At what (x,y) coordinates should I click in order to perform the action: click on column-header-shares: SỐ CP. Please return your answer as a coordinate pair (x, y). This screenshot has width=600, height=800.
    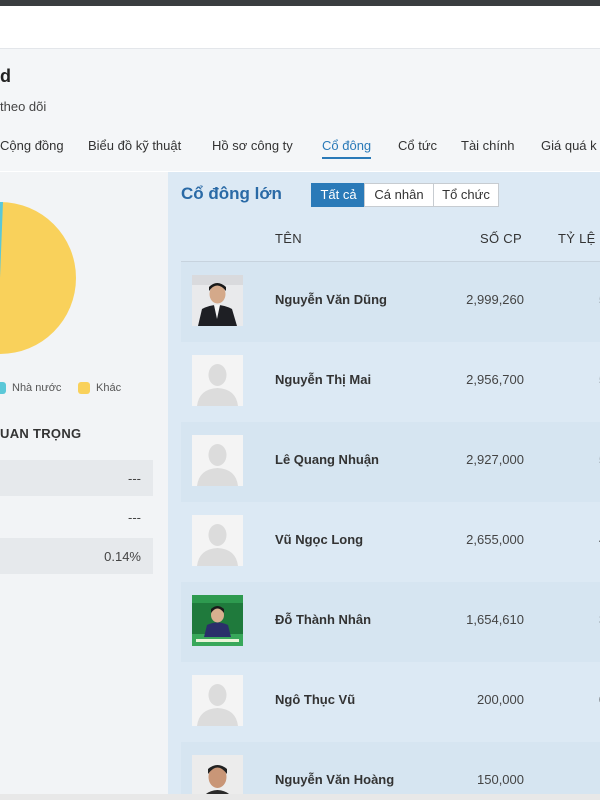
    Looking at the image, I should click on (501, 238).